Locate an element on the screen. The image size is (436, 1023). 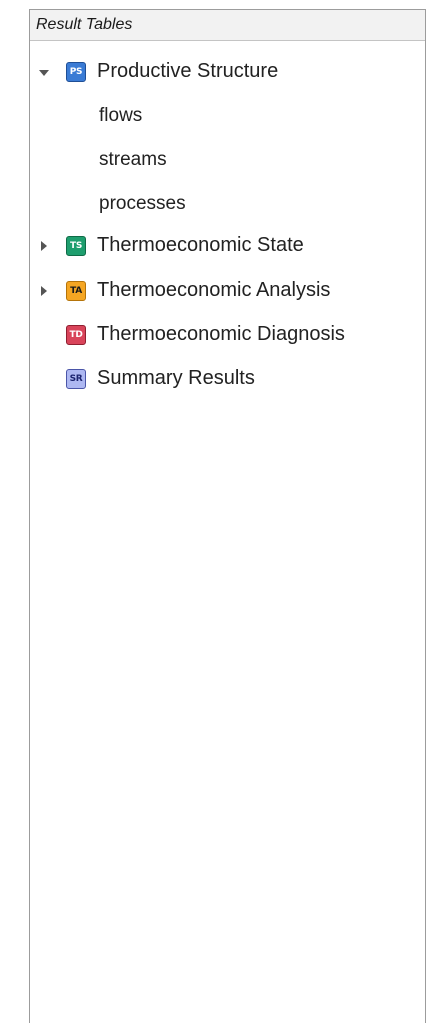
td-badge-icon: TD is located at coordinates (76, 335).